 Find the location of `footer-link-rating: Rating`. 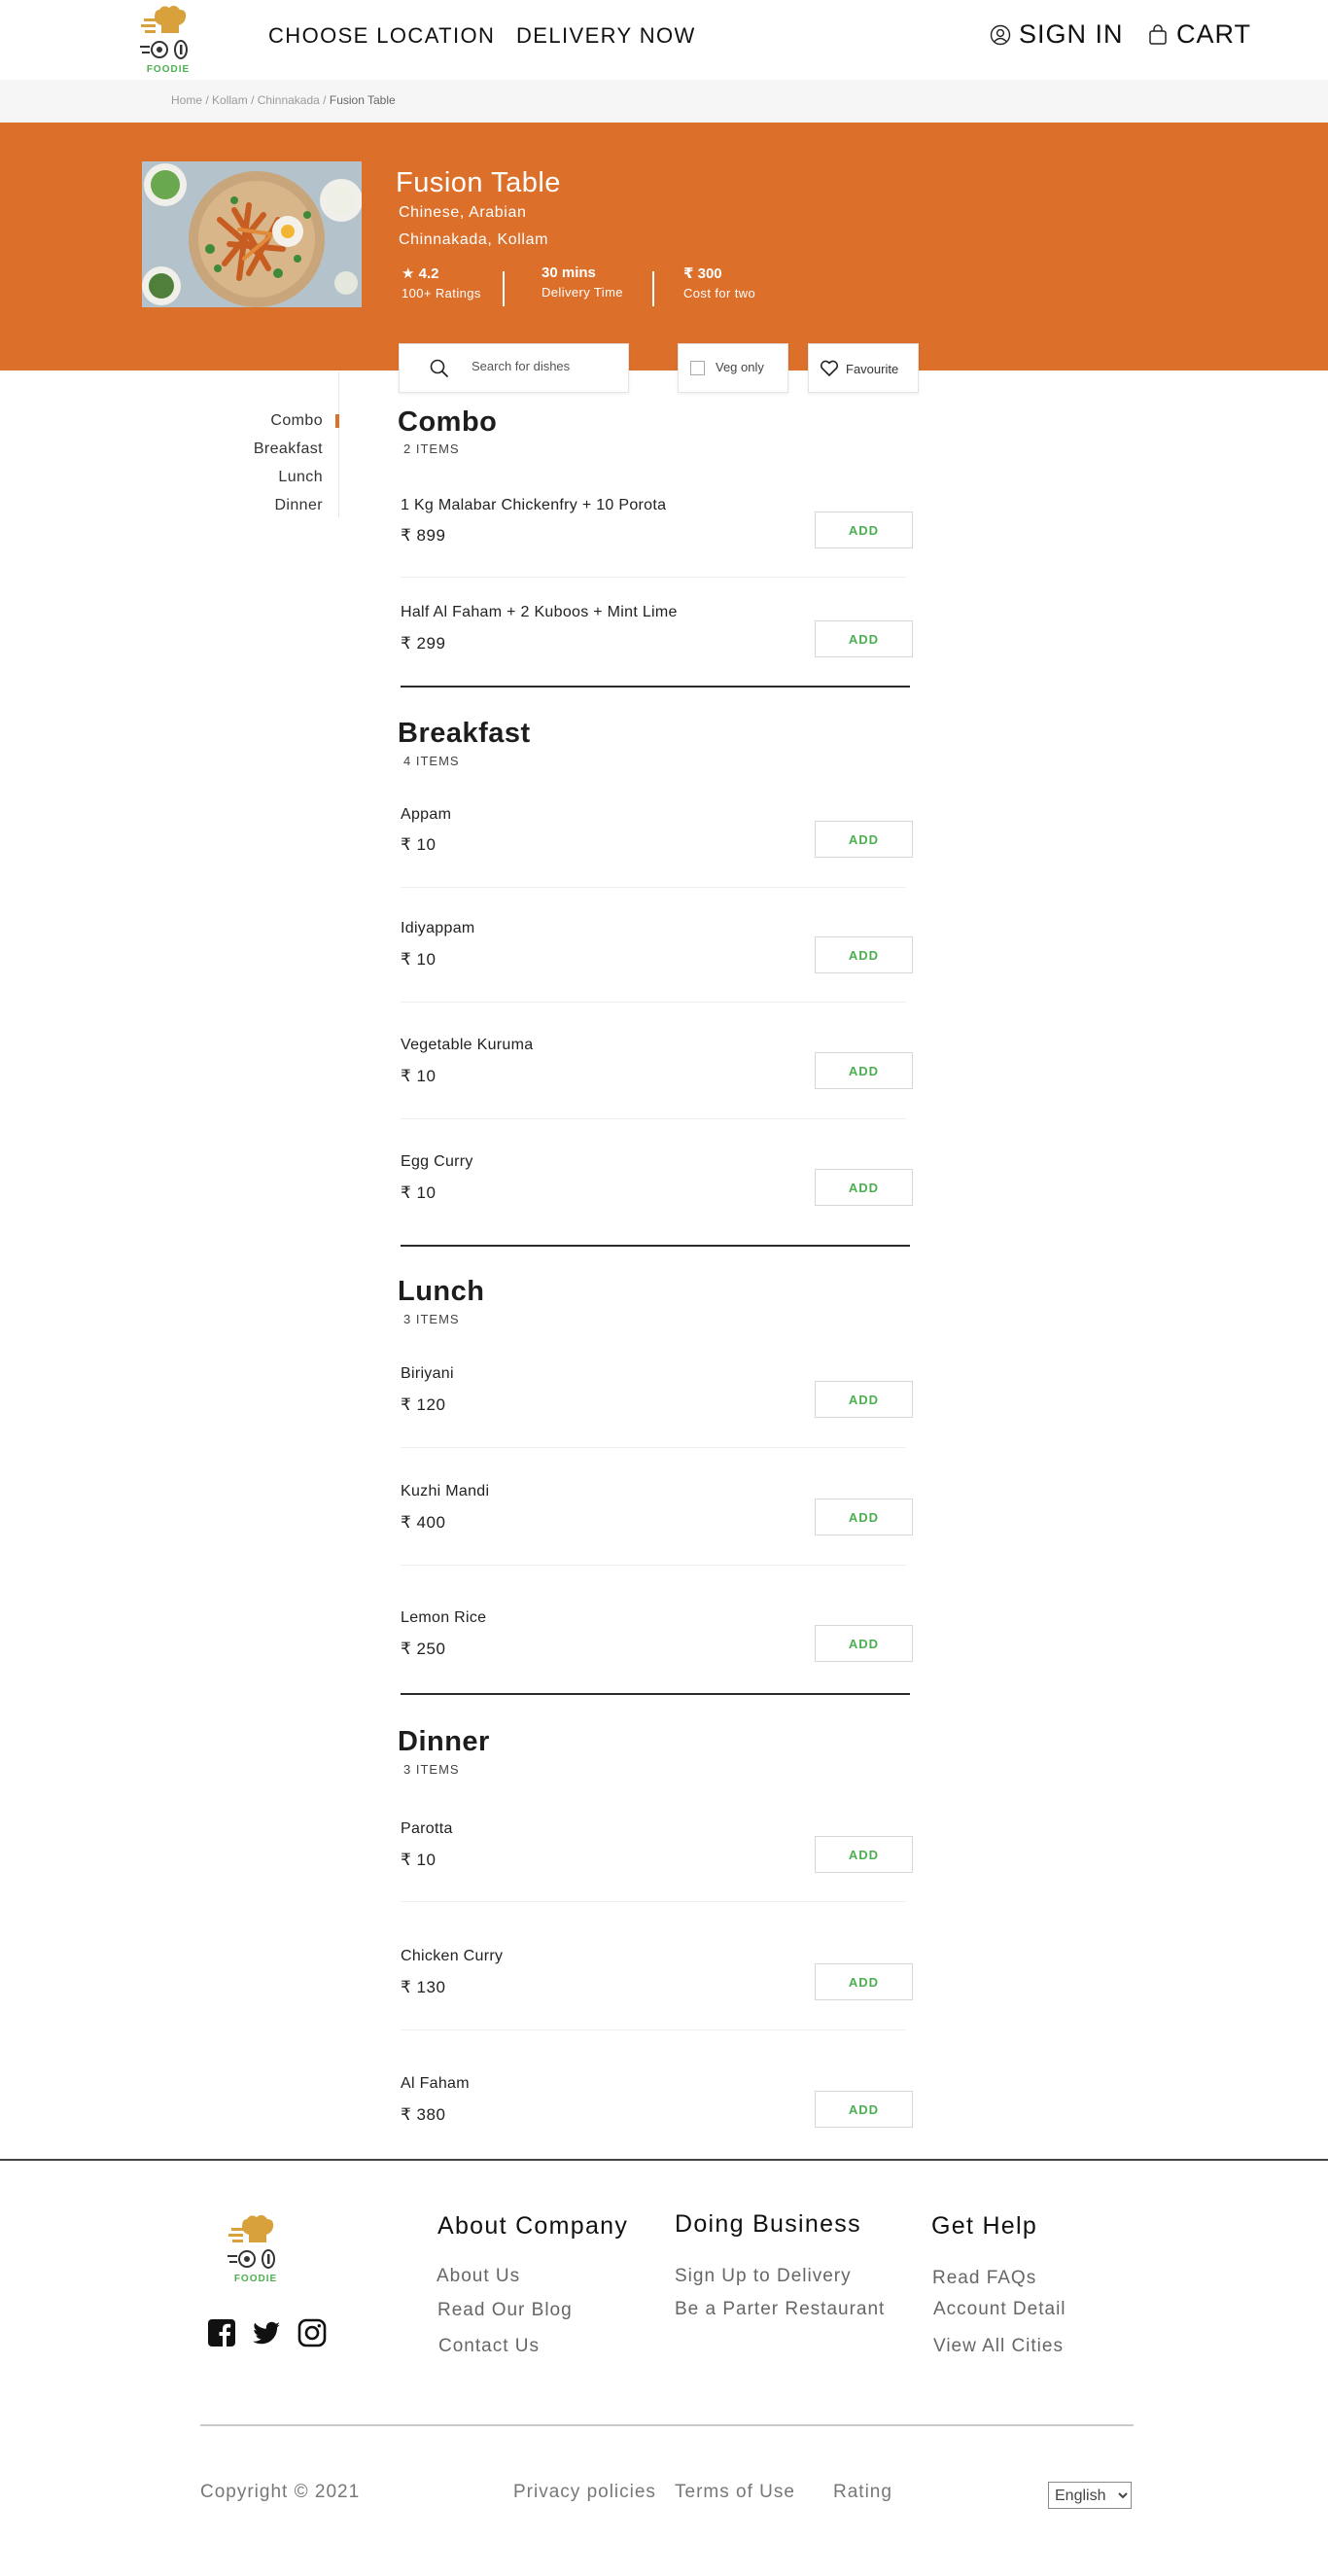

footer-link-rating: Rating is located at coordinates (862, 2493).